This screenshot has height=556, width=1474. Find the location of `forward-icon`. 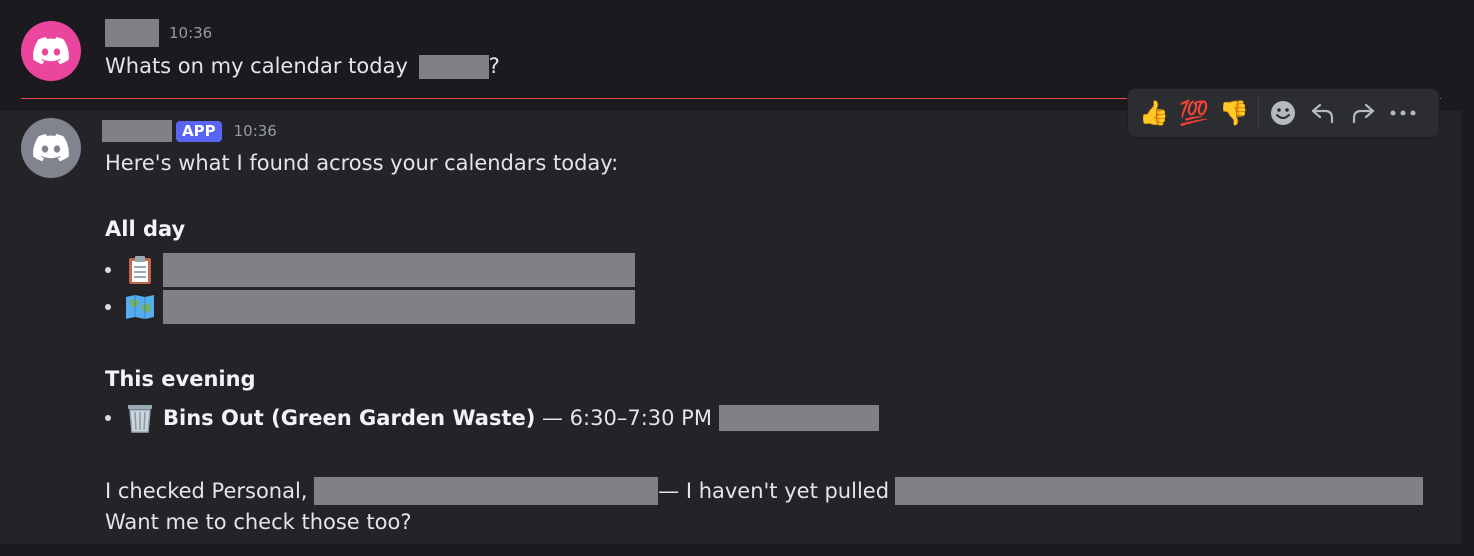

forward-icon is located at coordinates (1363, 113).